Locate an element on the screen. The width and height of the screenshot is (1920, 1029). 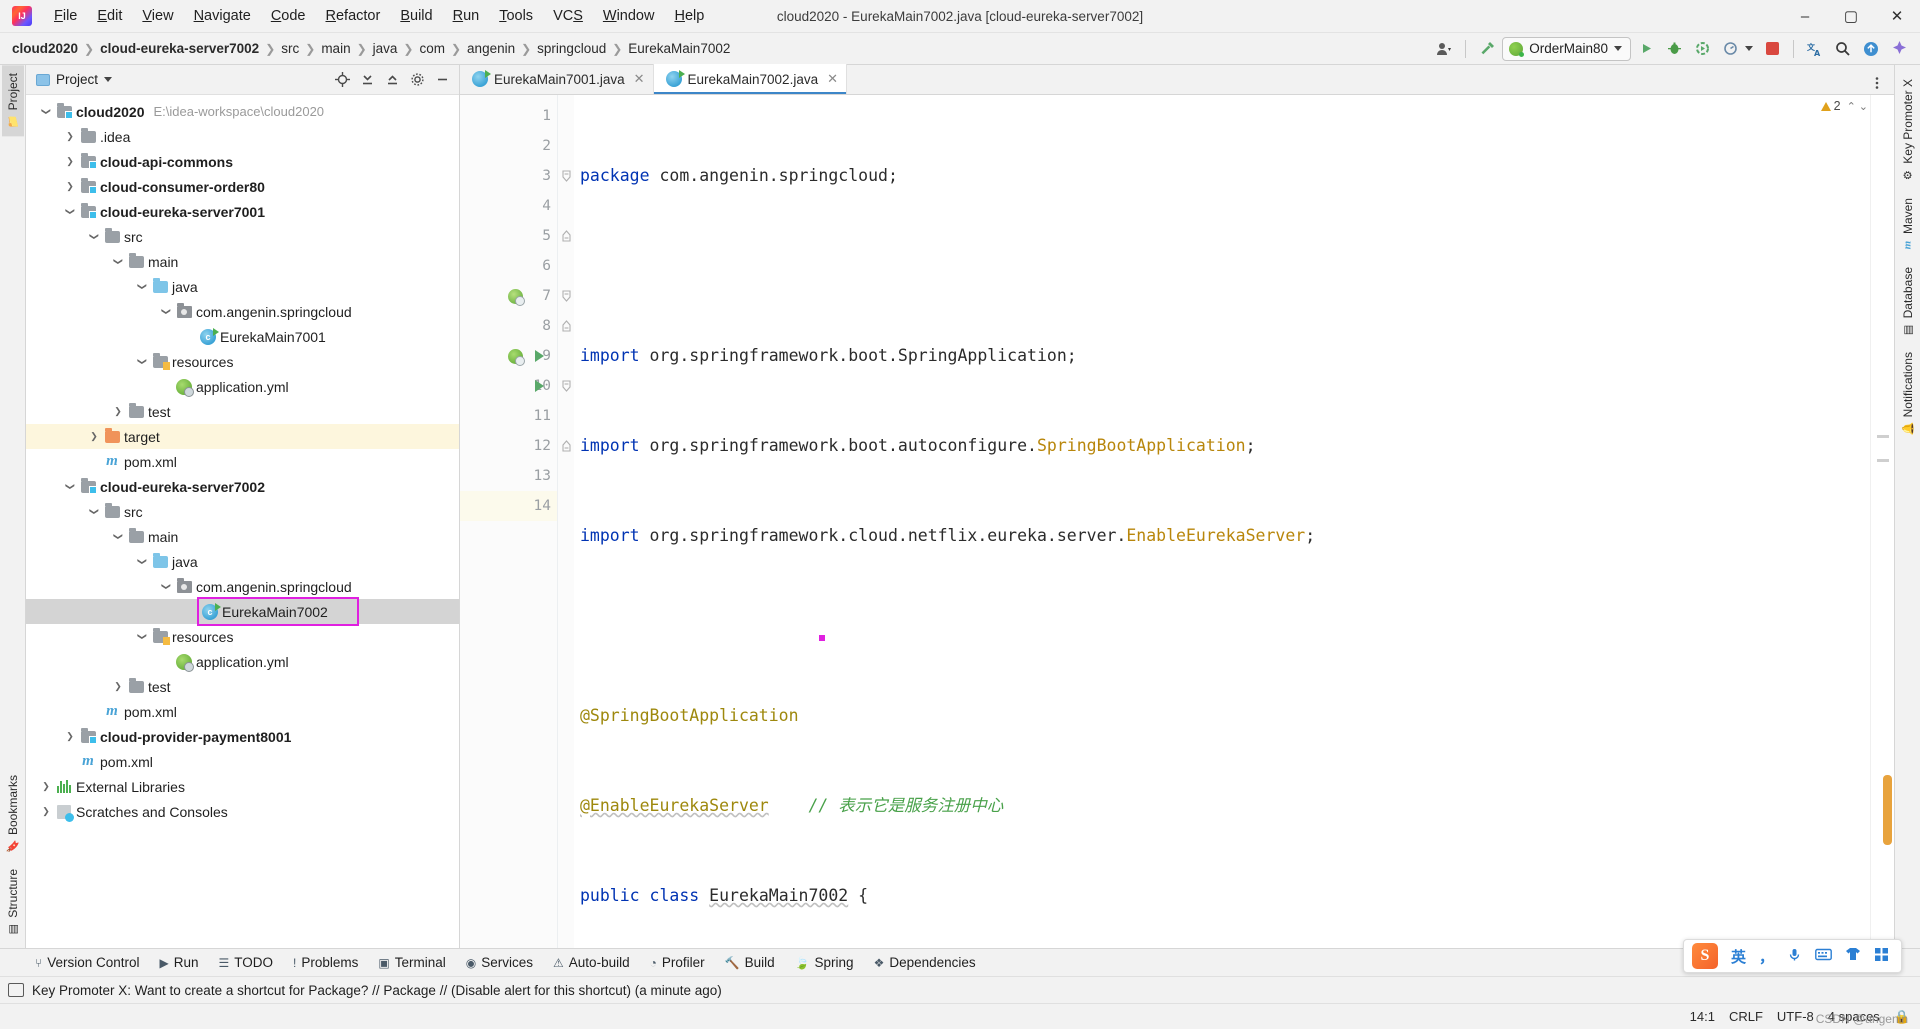
editor-marker-column: 2 ⌃ ⌄ is located at coordinates (1857, 521).